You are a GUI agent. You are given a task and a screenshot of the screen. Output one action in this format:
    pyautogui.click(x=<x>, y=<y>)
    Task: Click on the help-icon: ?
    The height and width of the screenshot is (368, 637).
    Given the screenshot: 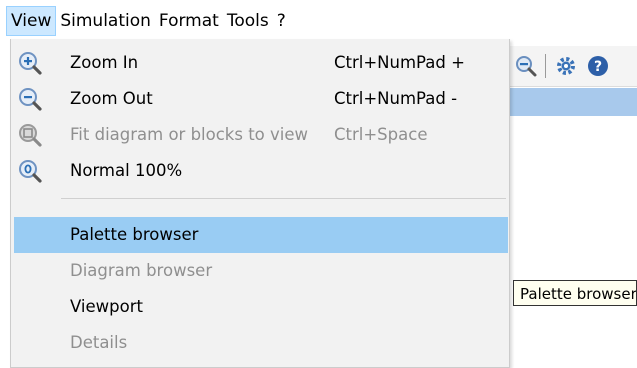 What is the action you would take?
    pyautogui.click(x=598, y=66)
    